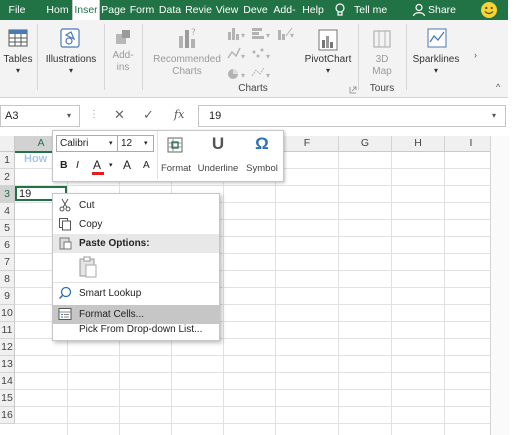 The width and height of the screenshot is (516, 435). Describe the element at coordinates (135, 143) in the screenshot. I see `font-size-select: 12 ▾` at that location.